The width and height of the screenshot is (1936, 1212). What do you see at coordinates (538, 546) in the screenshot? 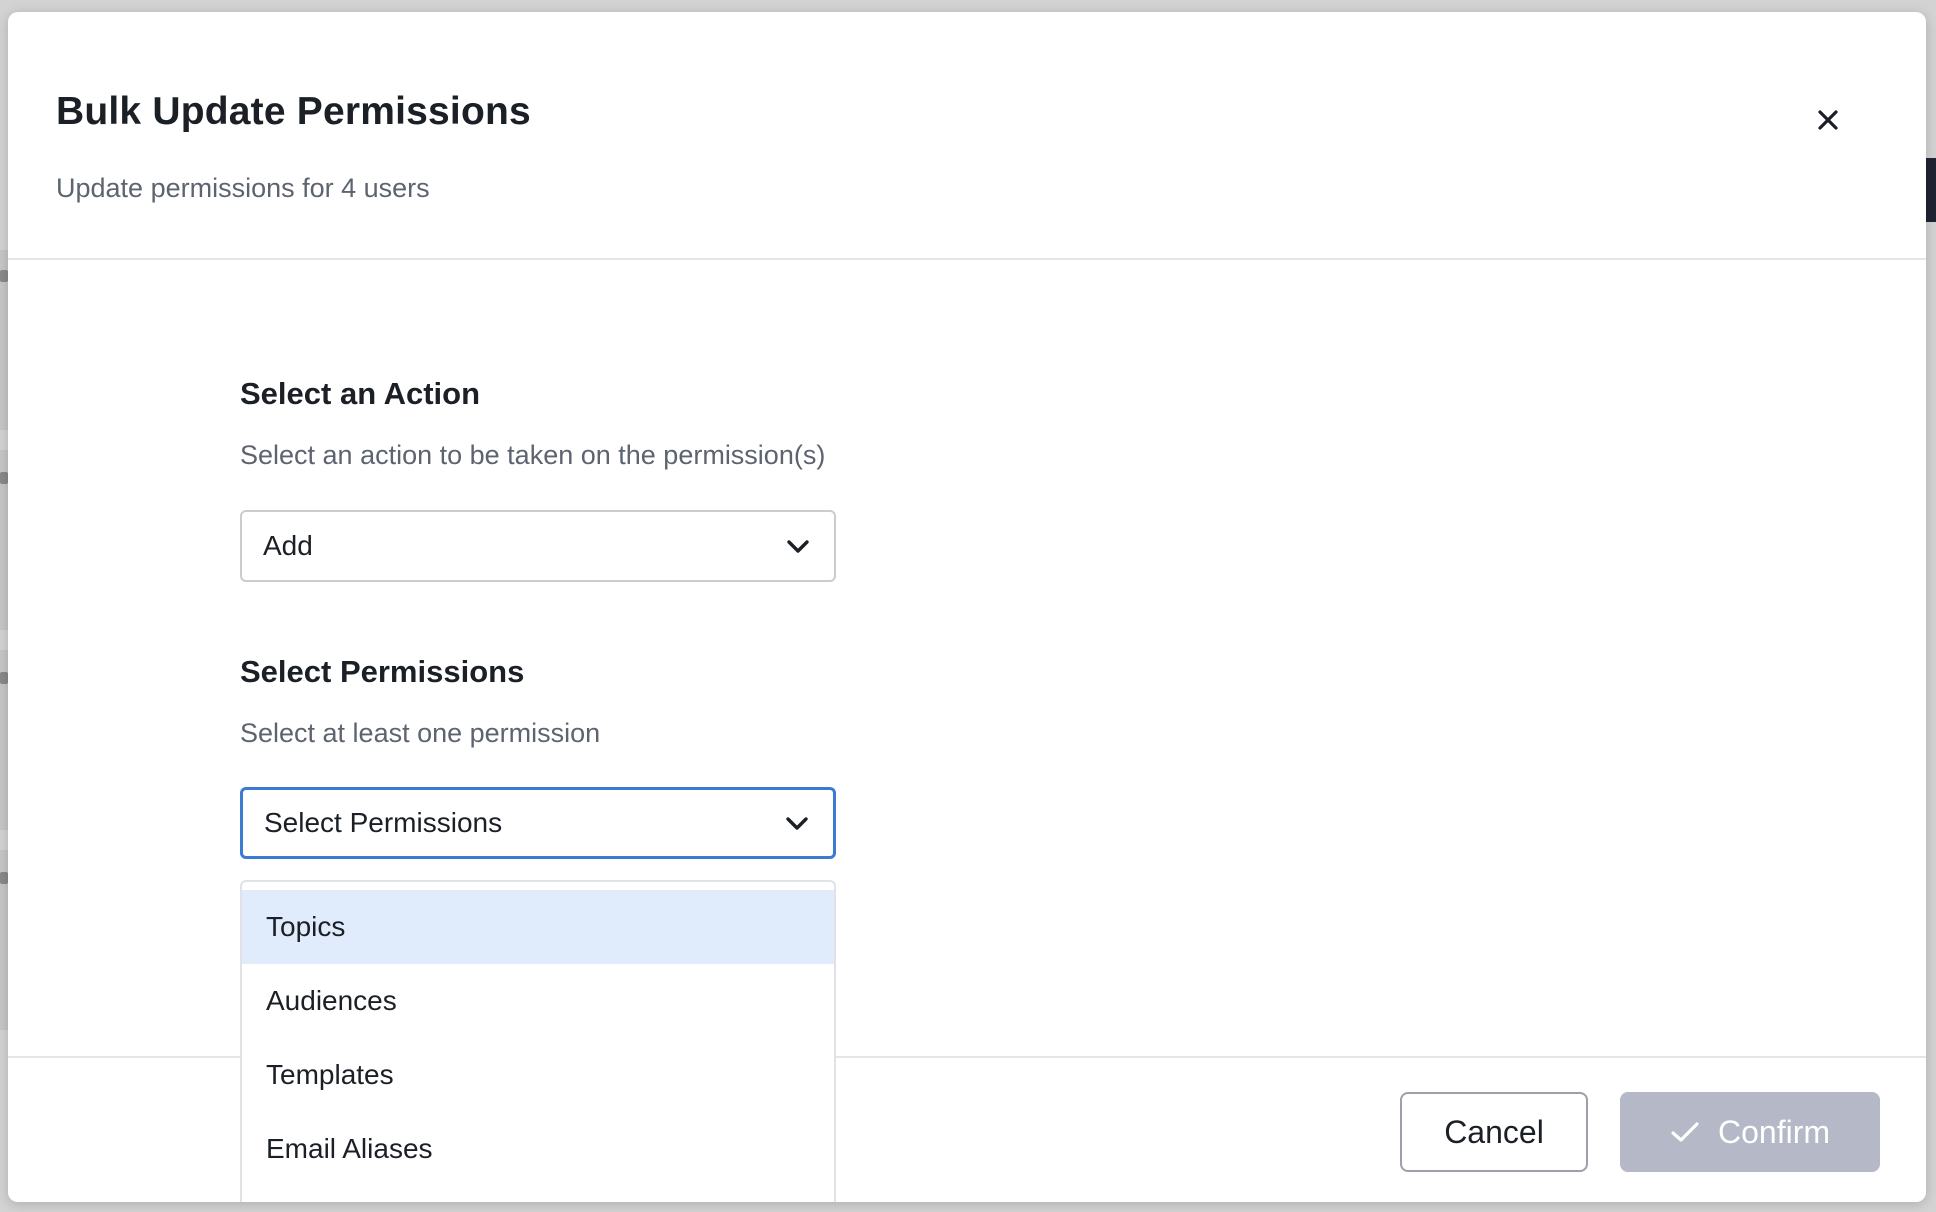
I see `action-select: Add` at bounding box center [538, 546].